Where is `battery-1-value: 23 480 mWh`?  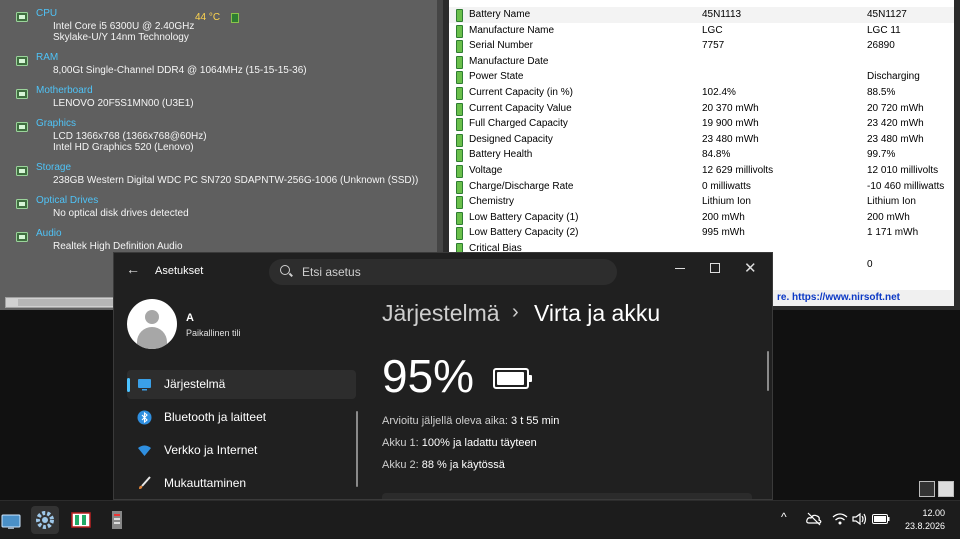 battery-1-value: 23 480 mWh is located at coordinates (730, 139).